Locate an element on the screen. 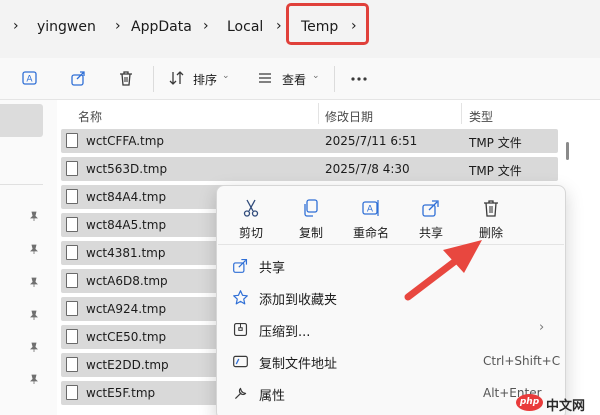 This screenshot has height=415, width=600. navigation-selected-item is located at coordinates (21, 120).